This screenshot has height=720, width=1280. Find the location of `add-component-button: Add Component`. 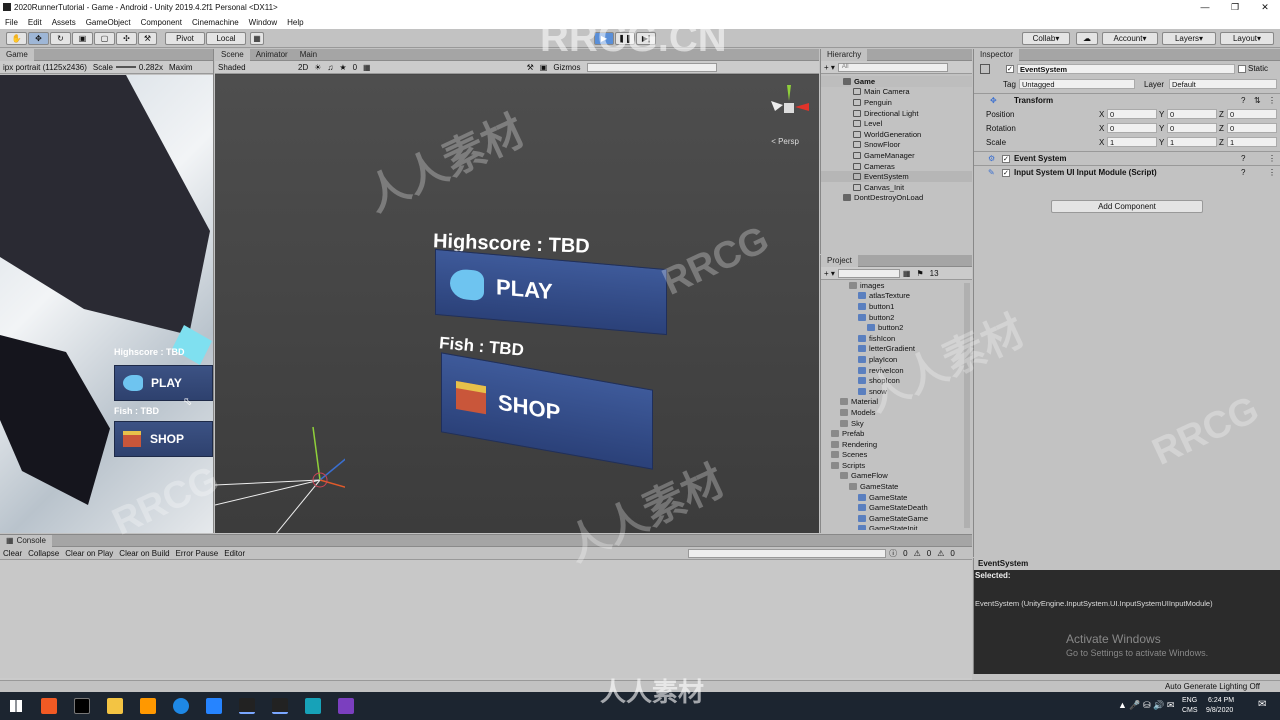

add-component-button: Add Component is located at coordinates (1127, 206).